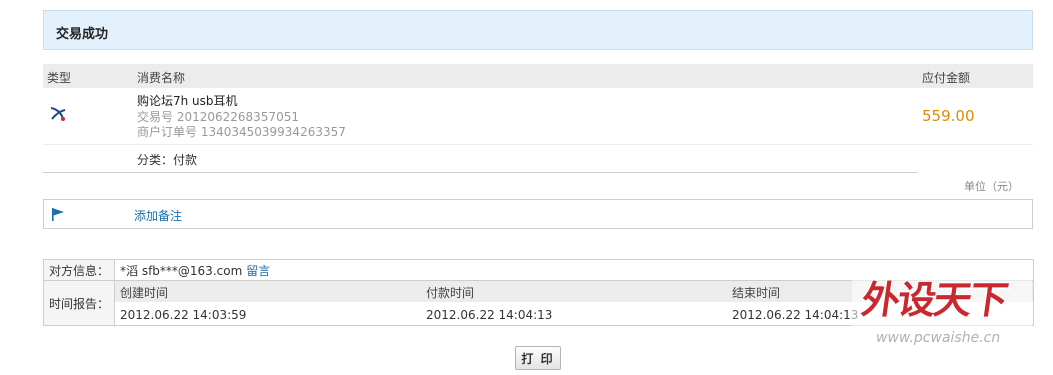 This screenshot has width=1053, height=375. What do you see at coordinates (538, 214) in the screenshot?
I see `remark-bar: 添加备注` at bounding box center [538, 214].